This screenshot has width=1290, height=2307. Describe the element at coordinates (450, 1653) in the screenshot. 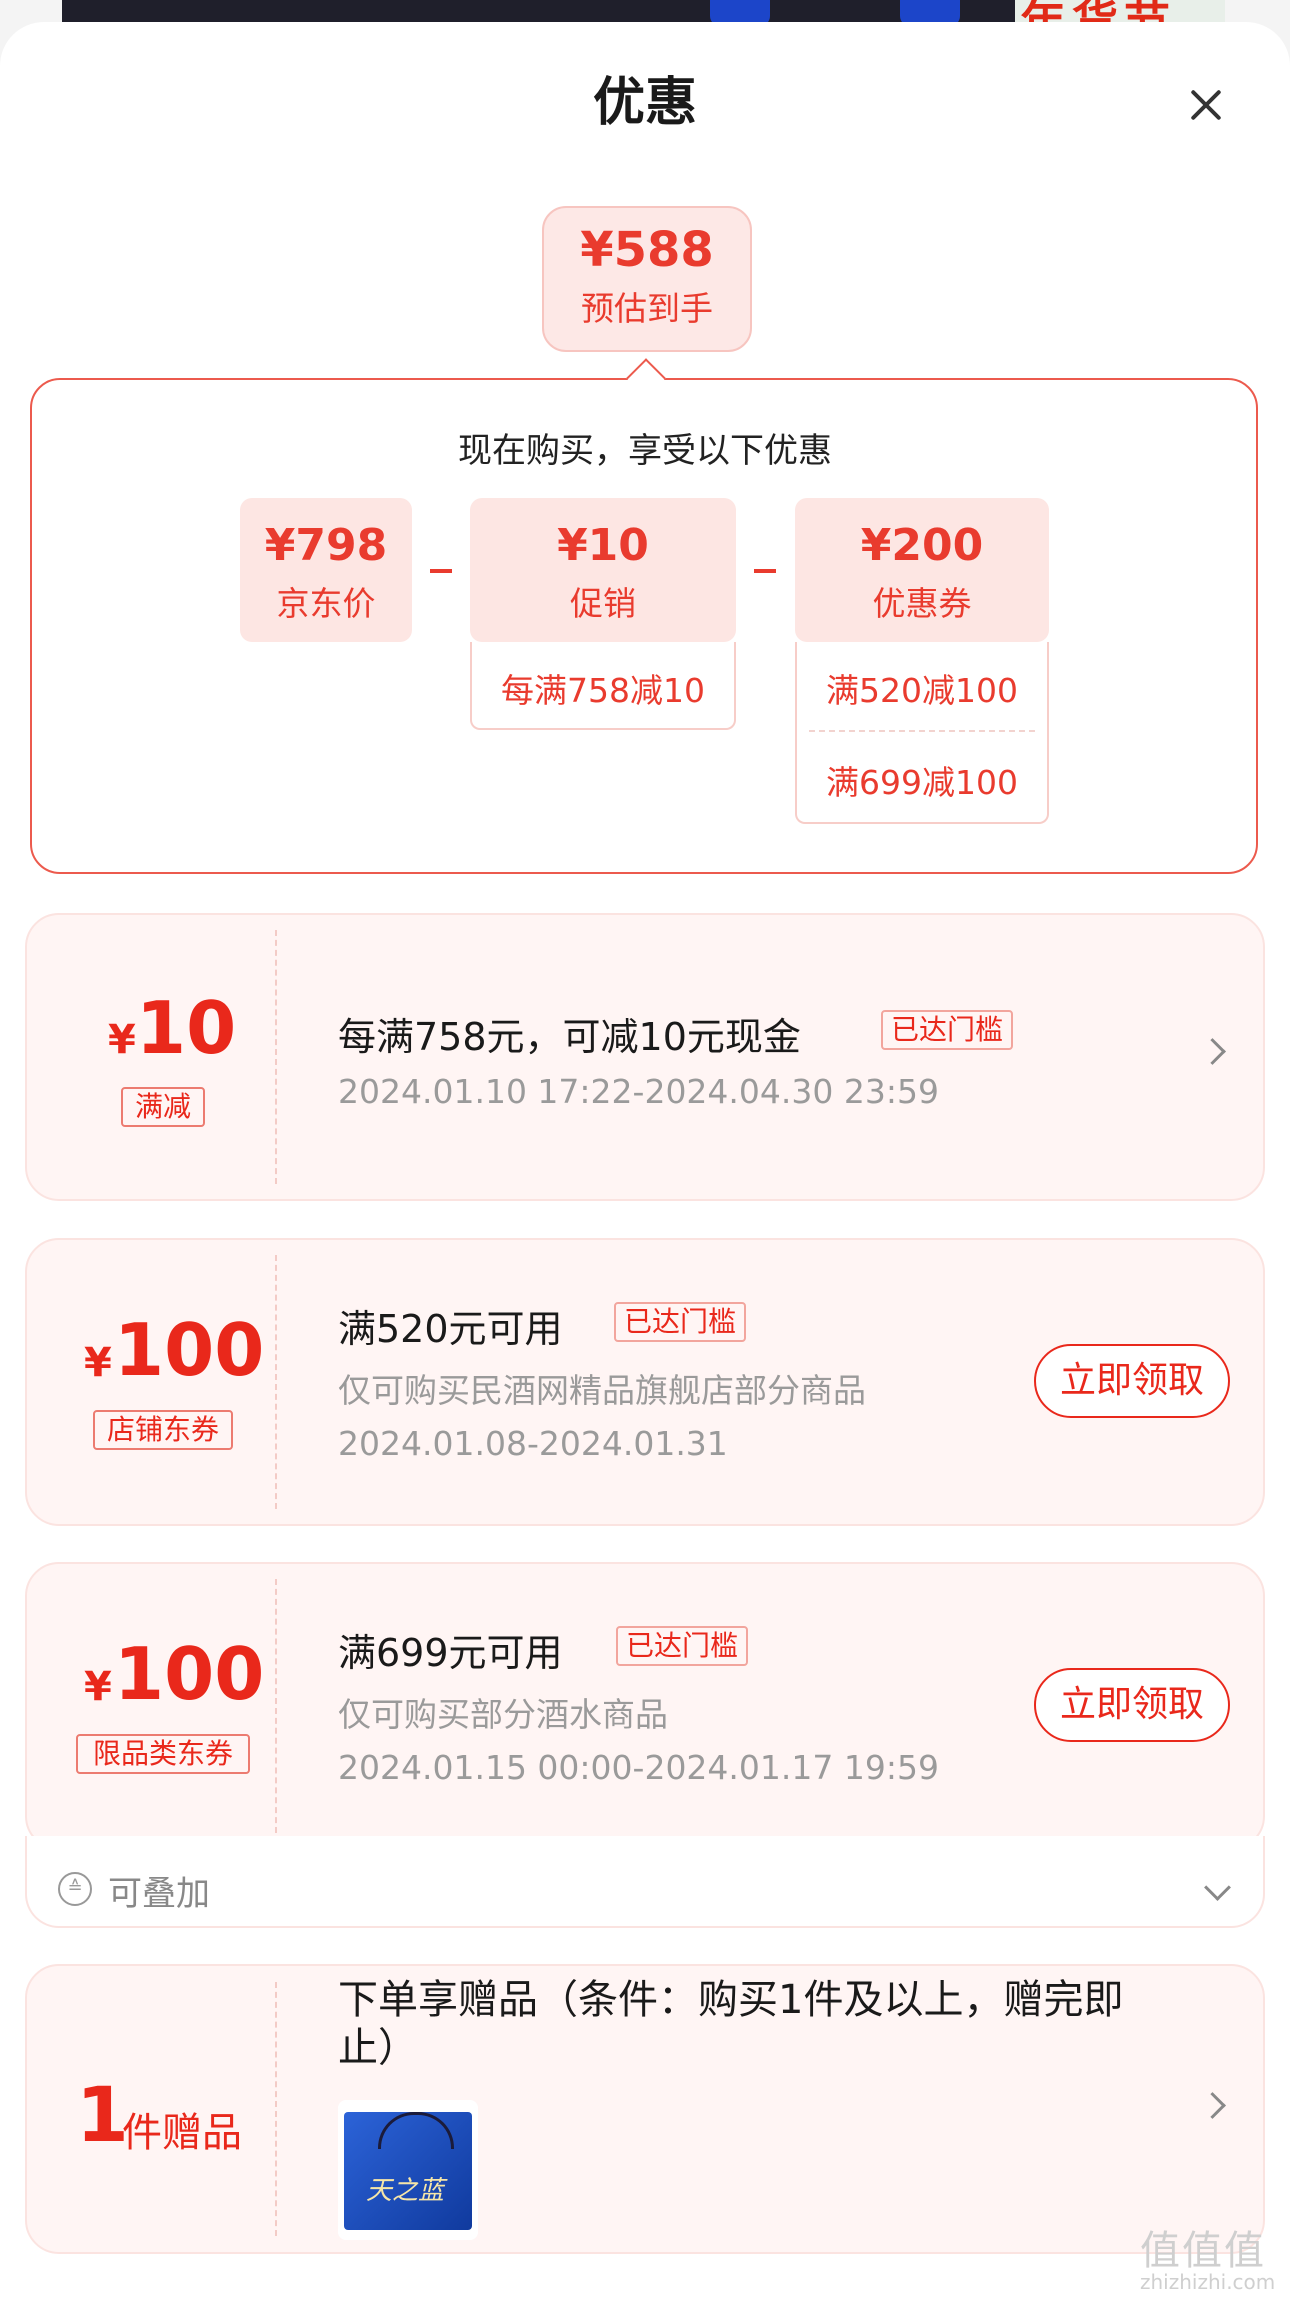

I see `promo-title: 满699元可用` at that location.